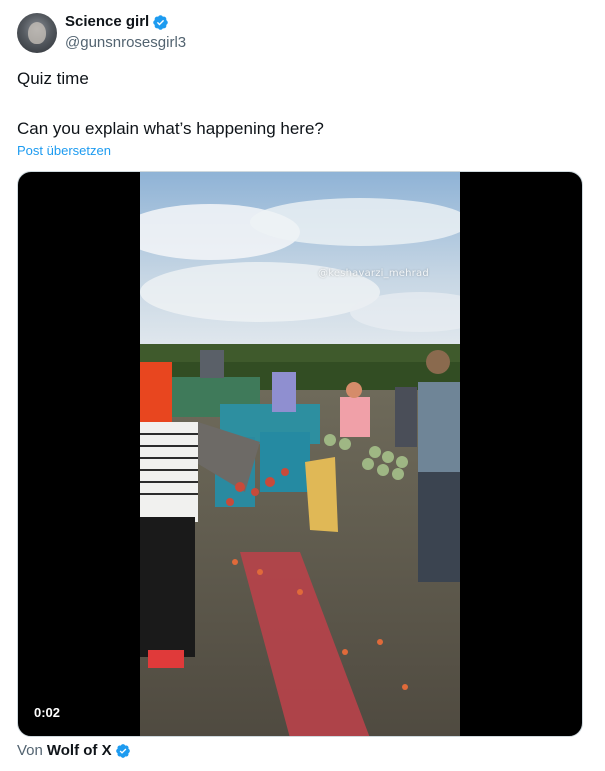 This screenshot has width=605, height=771. Describe the element at coordinates (53, 78) in the screenshot. I see `tweet-line-1: Quiz time` at that location.